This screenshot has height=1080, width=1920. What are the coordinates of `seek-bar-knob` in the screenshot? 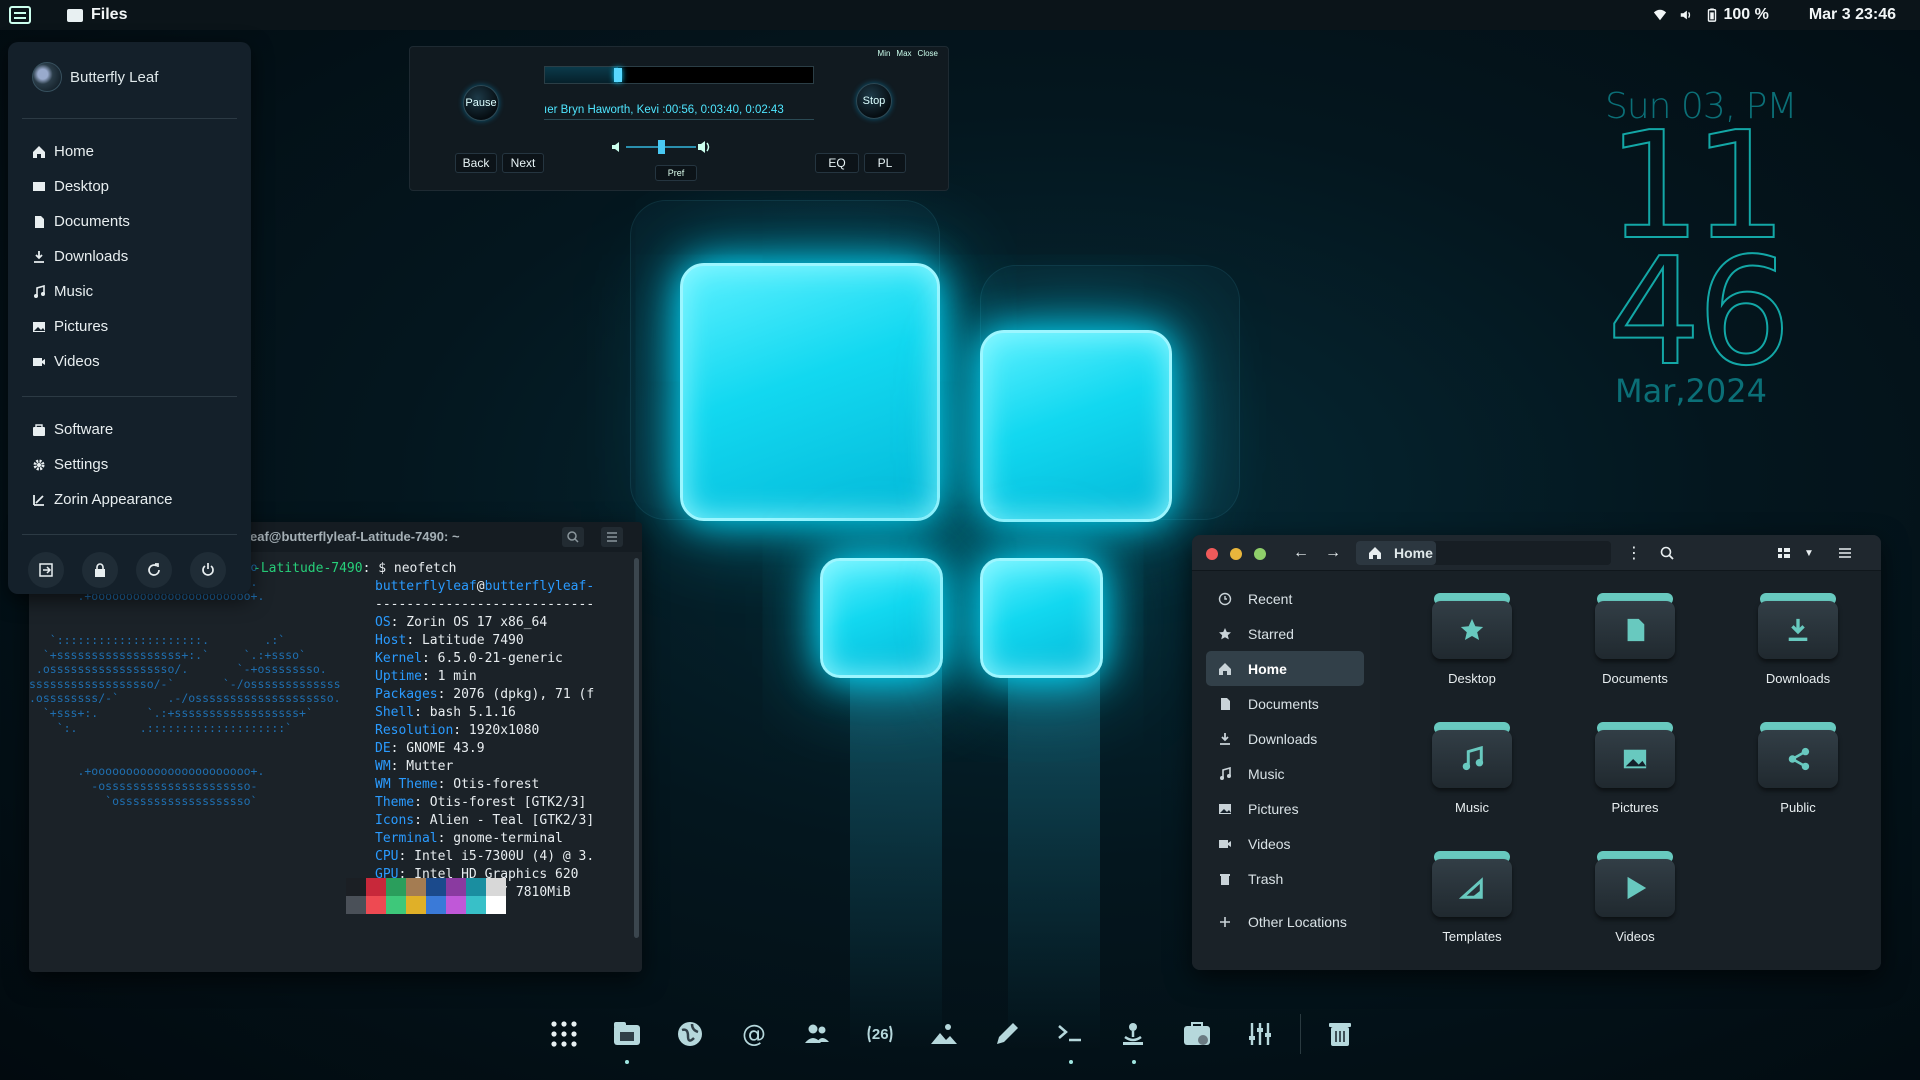 It's located at (617, 75).